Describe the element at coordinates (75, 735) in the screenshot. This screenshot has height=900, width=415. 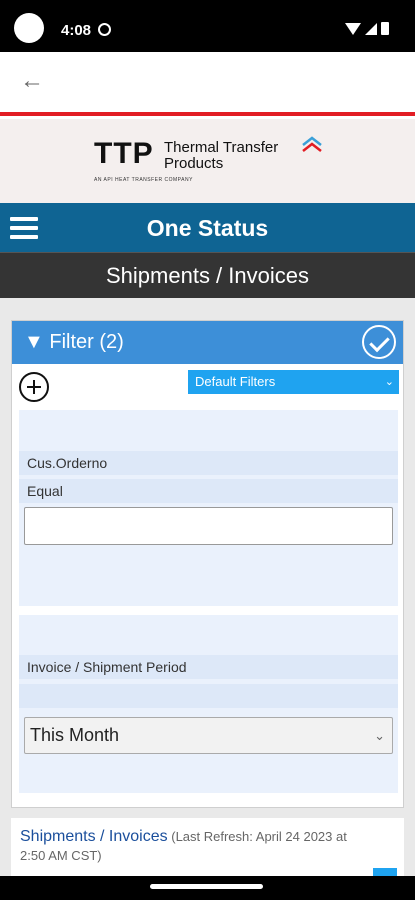
I see `period-selected-value: This Month` at that location.